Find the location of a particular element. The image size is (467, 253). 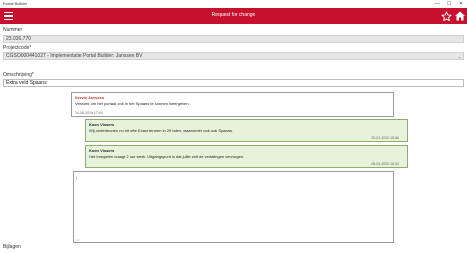

resize-grip-icon: ⌞⌟ is located at coordinates (77, 239).